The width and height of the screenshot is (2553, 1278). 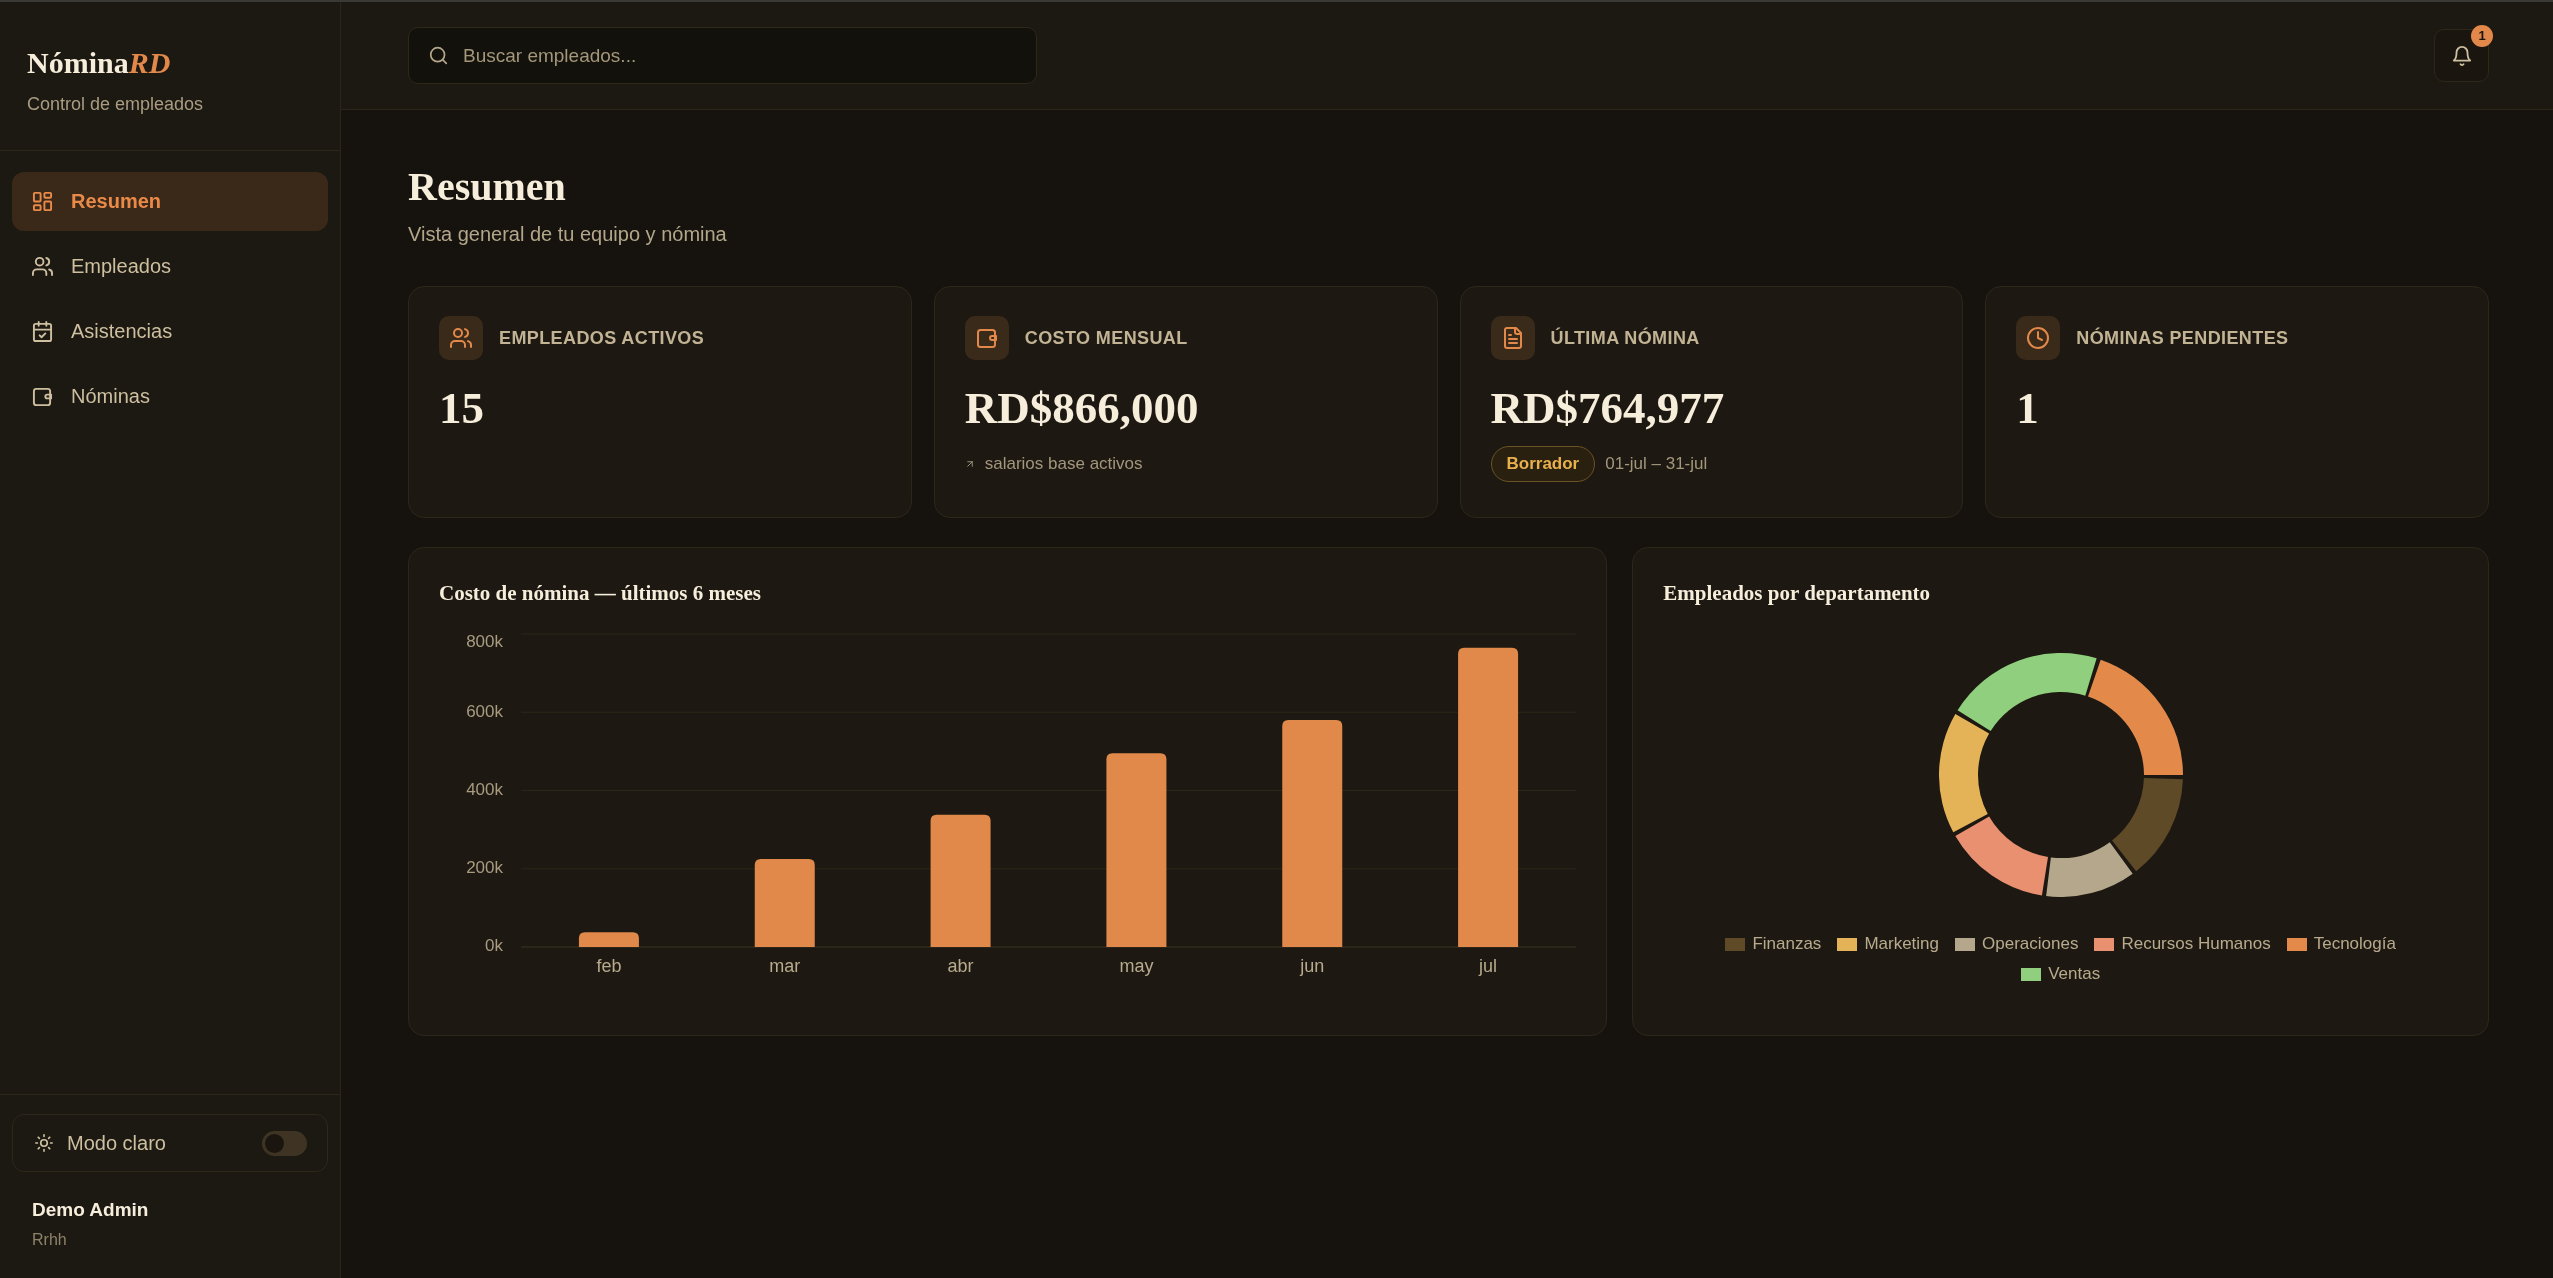 What do you see at coordinates (44, 1143) in the screenshot?
I see `sun-icon` at bounding box center [44, 1143].